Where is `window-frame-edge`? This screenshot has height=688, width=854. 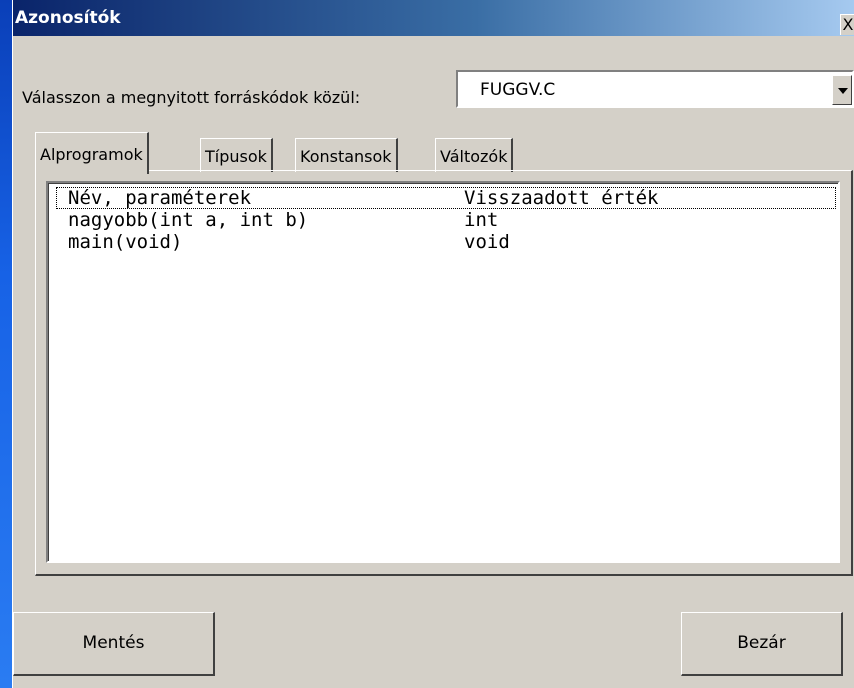 window-frame-edge is located at coordinates (6, 344).